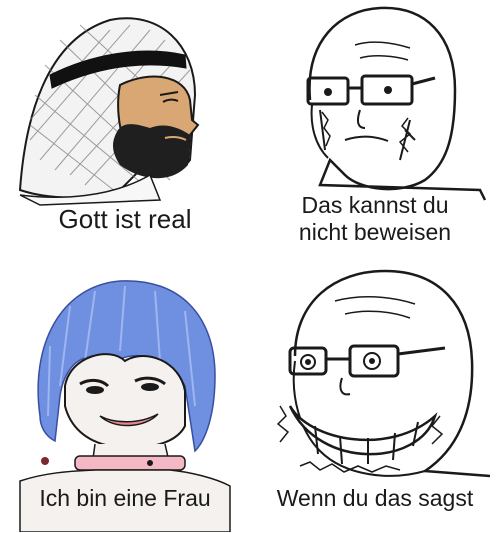 Image resolution: width=500 pixels, height=533 pixels. I want to click on caption-bottom-left: Ich bin eine Frau, so click(125, 498).